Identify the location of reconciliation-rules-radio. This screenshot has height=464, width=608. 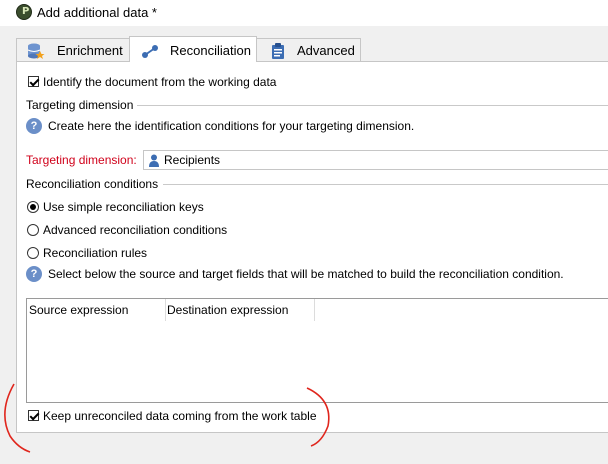
(33, 253).